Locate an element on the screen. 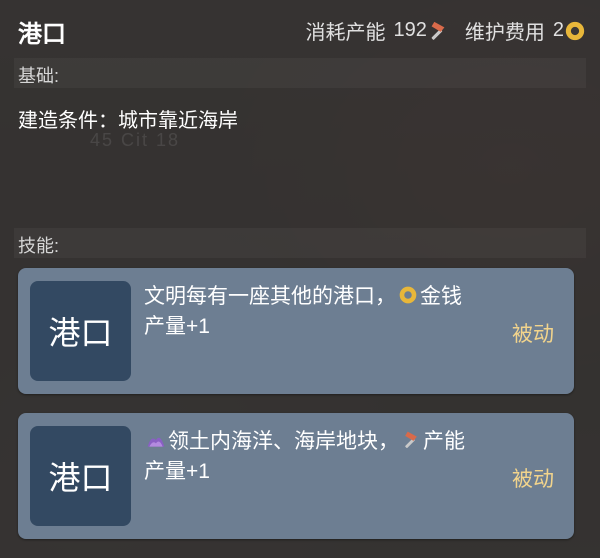 This screenshot has width=600, height=558. production-cost: 消耗产能 192 is located at coordinates (377, 30).